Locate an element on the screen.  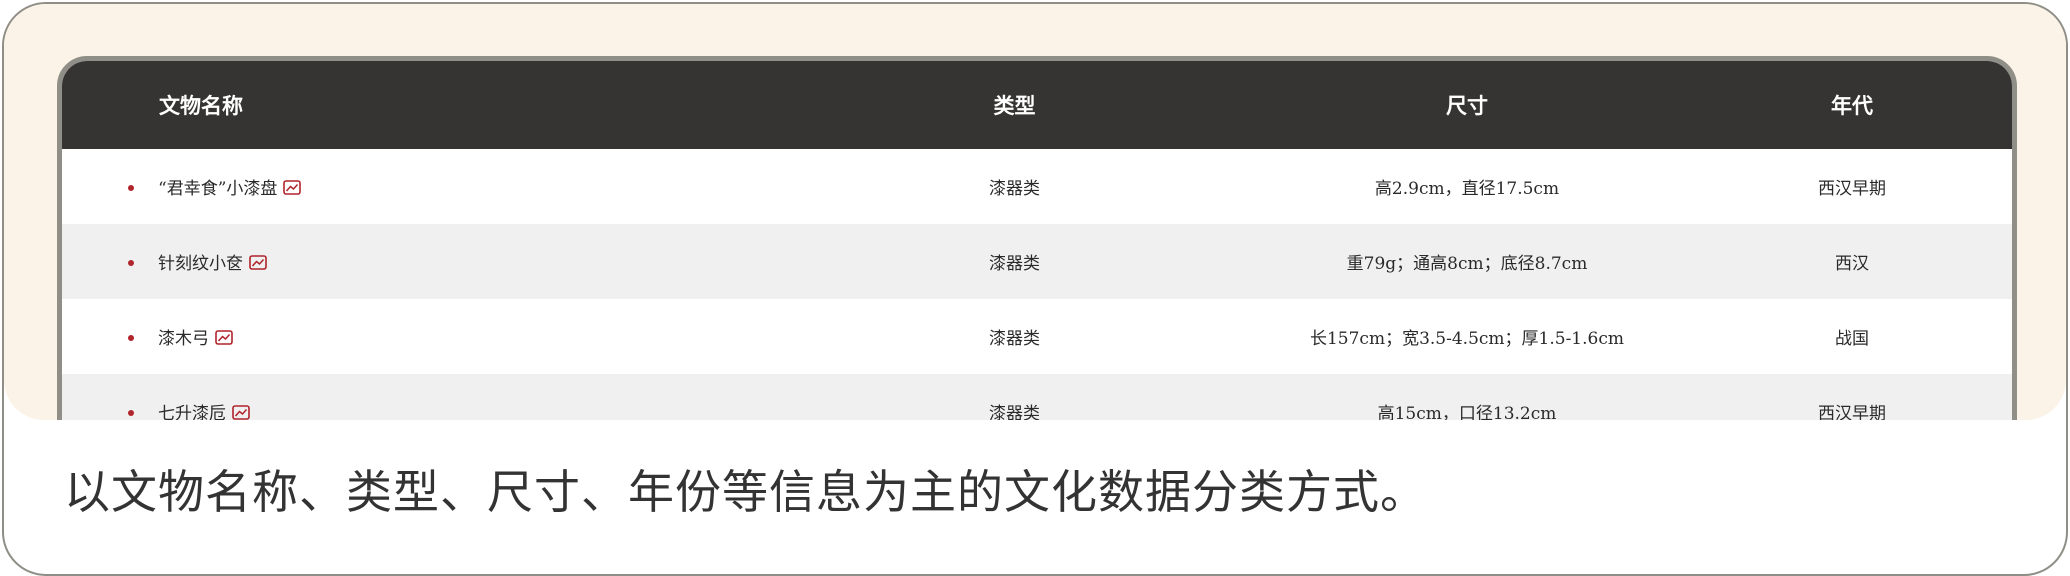
caption-text: 以文物名称、类型、尺寸、年份等信息为主的文化数据分类方式。 is located at coordinates (745, 492).